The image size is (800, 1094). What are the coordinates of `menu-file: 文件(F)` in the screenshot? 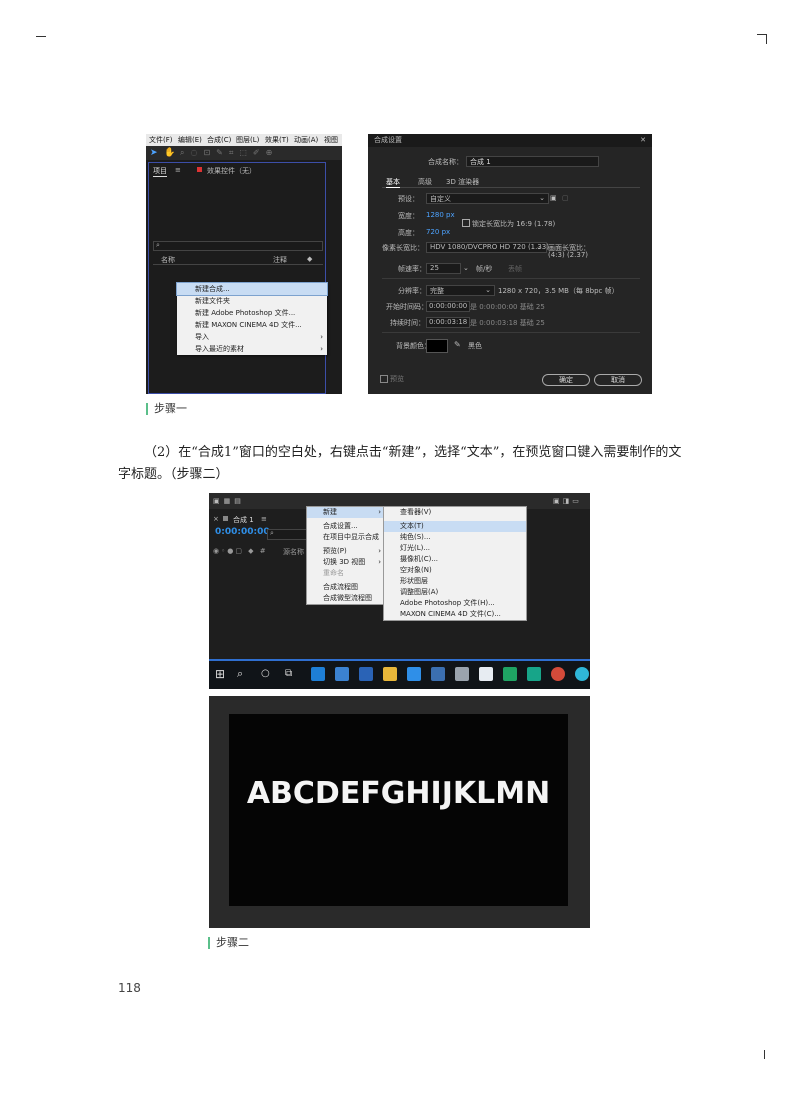 It's located at (161, 140).